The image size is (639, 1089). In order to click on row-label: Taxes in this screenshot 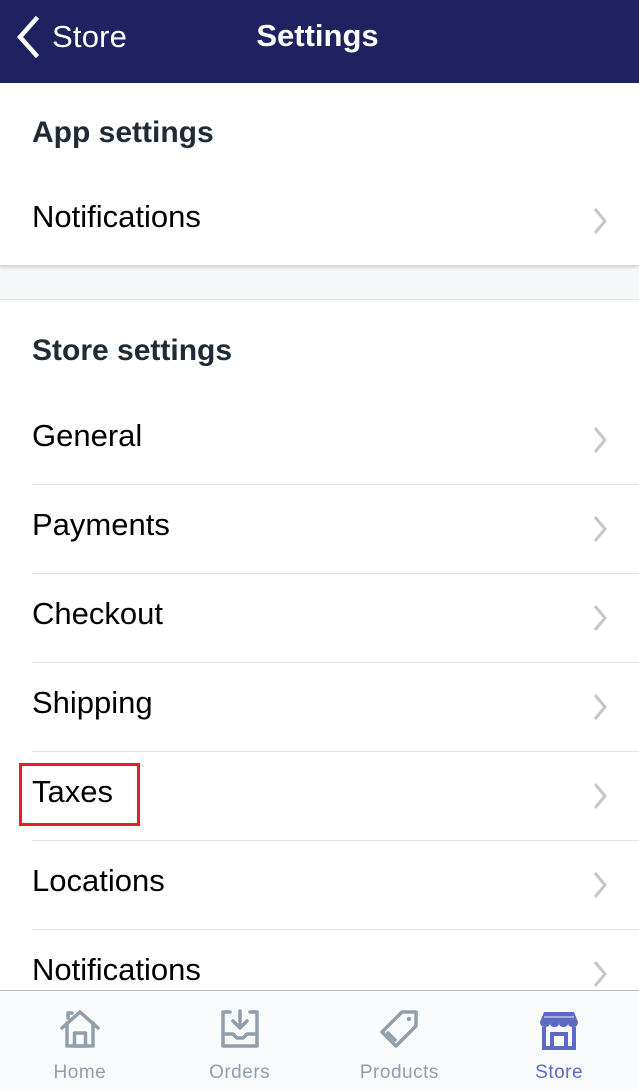, I will do `click(72, 791)`.